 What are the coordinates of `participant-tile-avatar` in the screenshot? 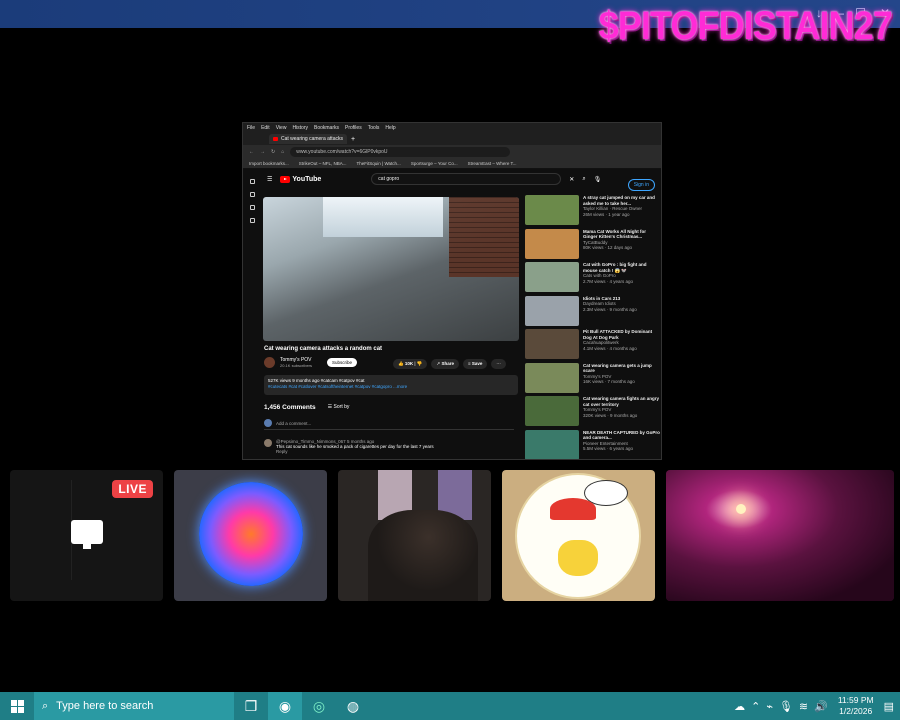 It's located at (250, 535).